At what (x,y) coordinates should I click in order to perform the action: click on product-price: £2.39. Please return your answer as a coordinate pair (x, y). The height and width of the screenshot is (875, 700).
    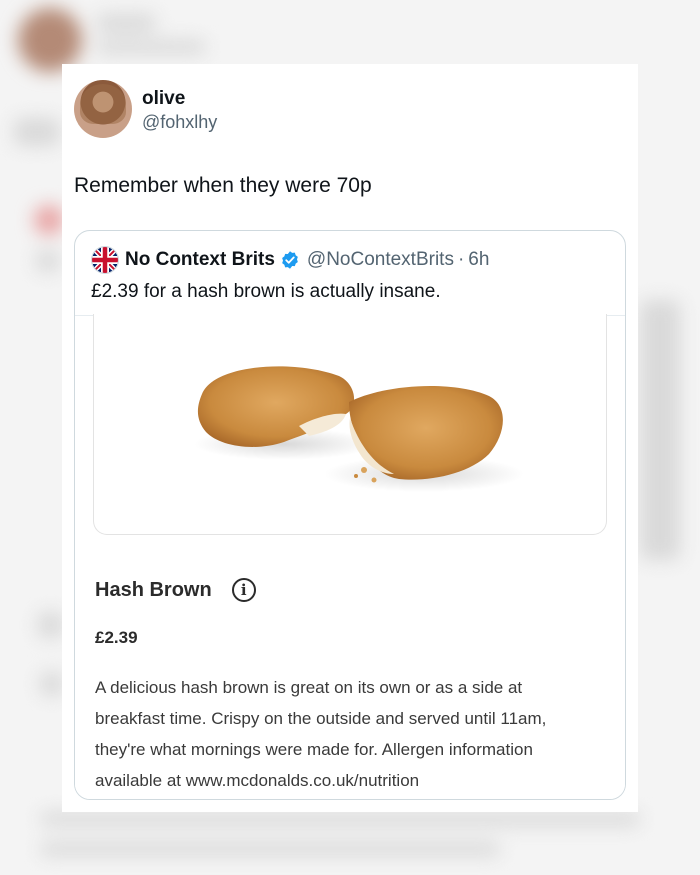
    Looking at the image, I should click on (116, 637).